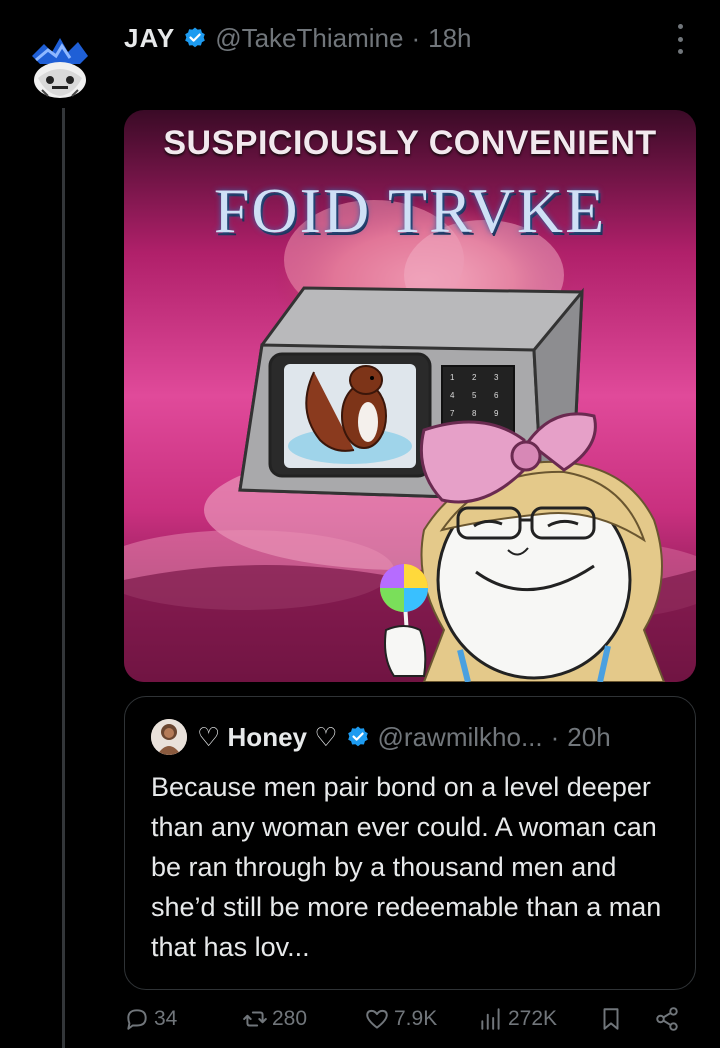 This screenshot has height=1048, width=720. I want to click on post-header: JAY @TakeThiamine · 18h, so click(298, 38).